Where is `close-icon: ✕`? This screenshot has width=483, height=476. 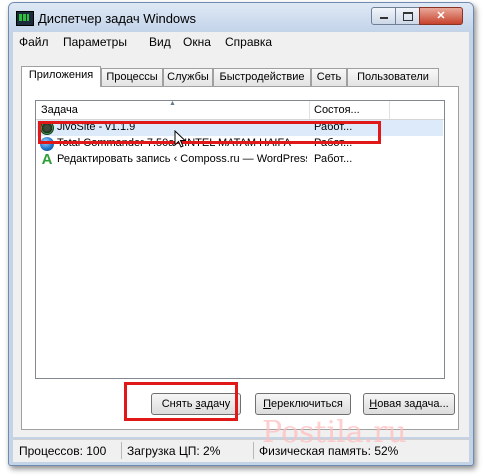
close-icon: ✕ is located at coordinates (441, 16).